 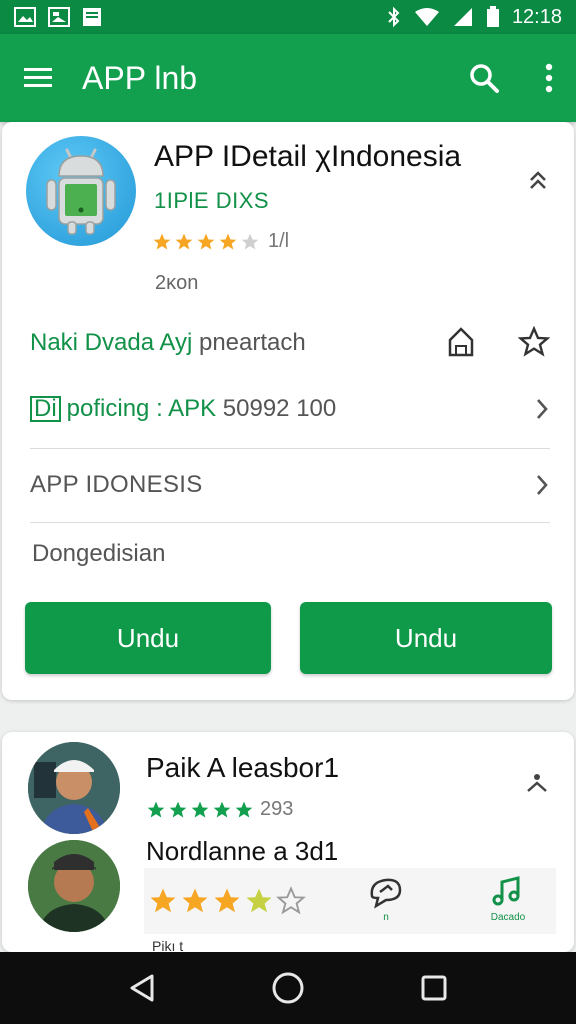 I want to click on record-action: Dacado, so click(x=508, y=898).